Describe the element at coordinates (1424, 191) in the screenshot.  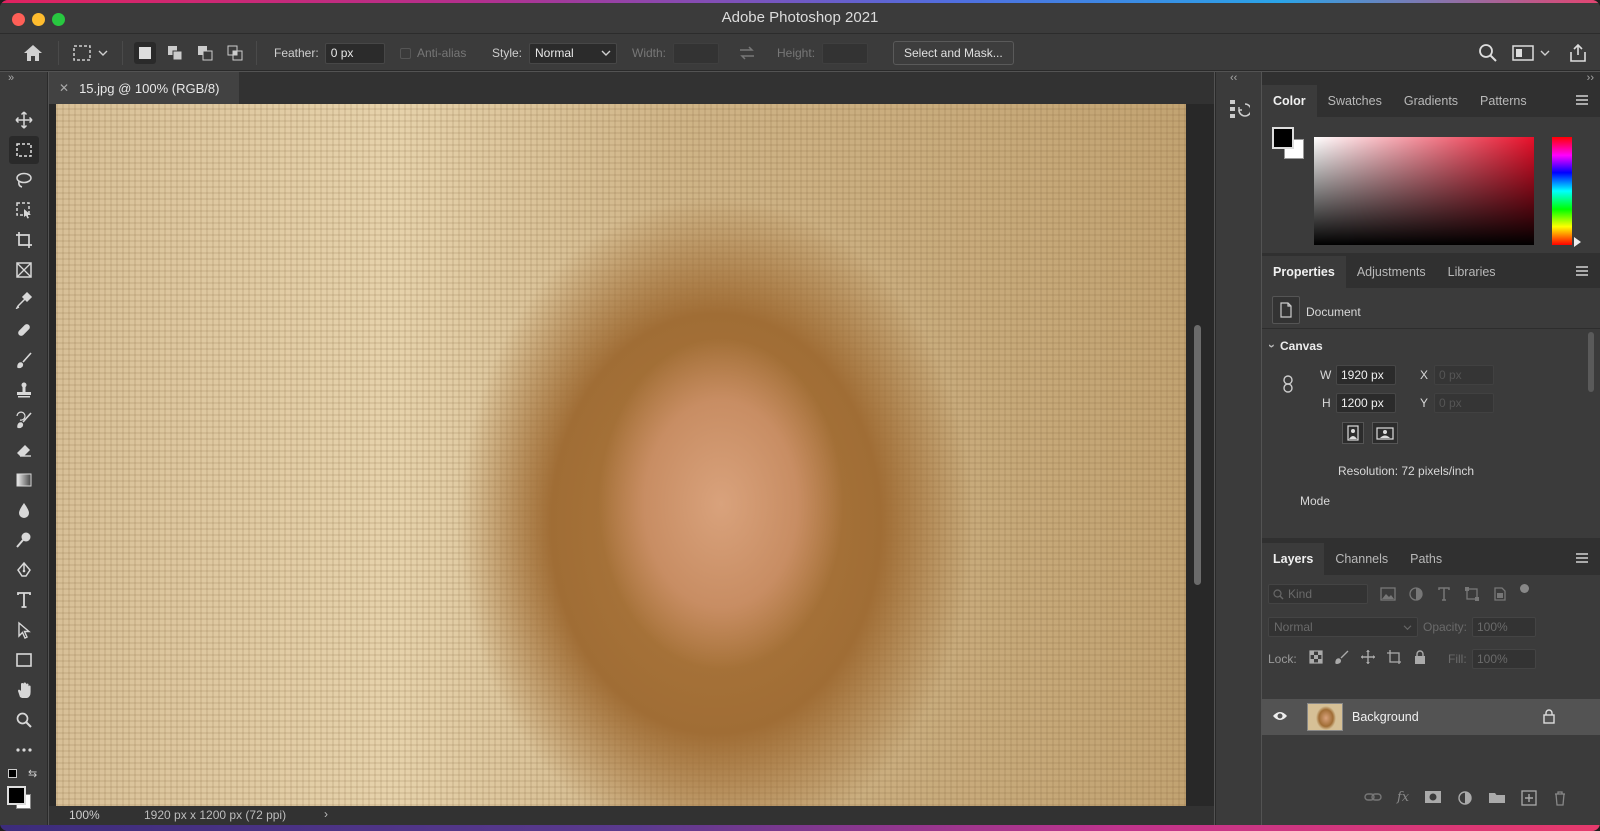
I see `color-field` at that location.